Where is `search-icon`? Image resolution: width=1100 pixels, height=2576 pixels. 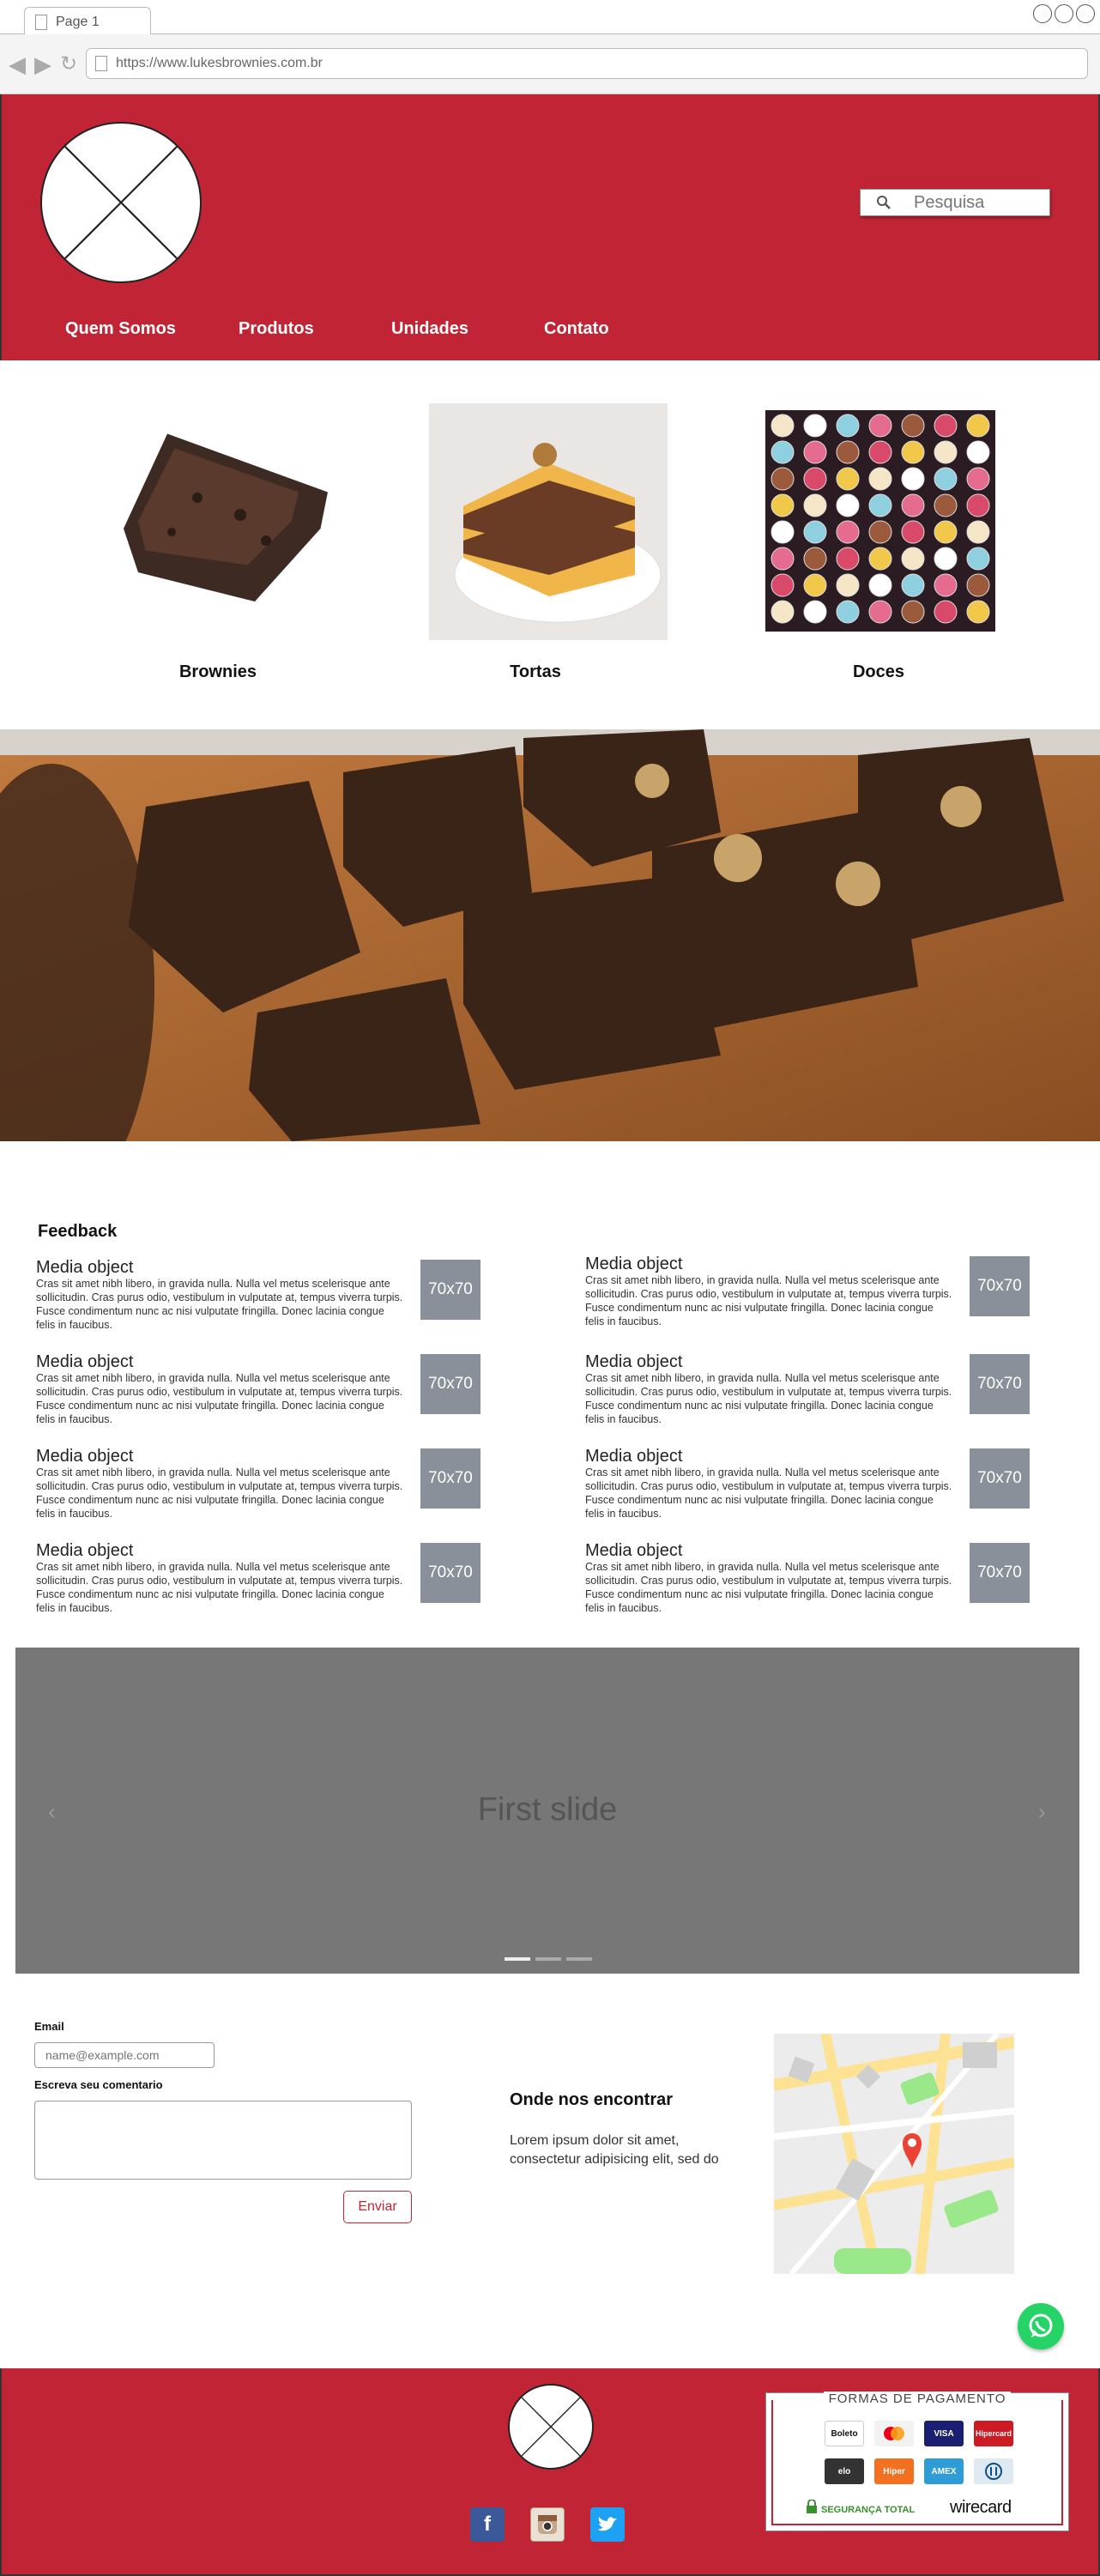 search-icon is located at coordinates (884, 202).